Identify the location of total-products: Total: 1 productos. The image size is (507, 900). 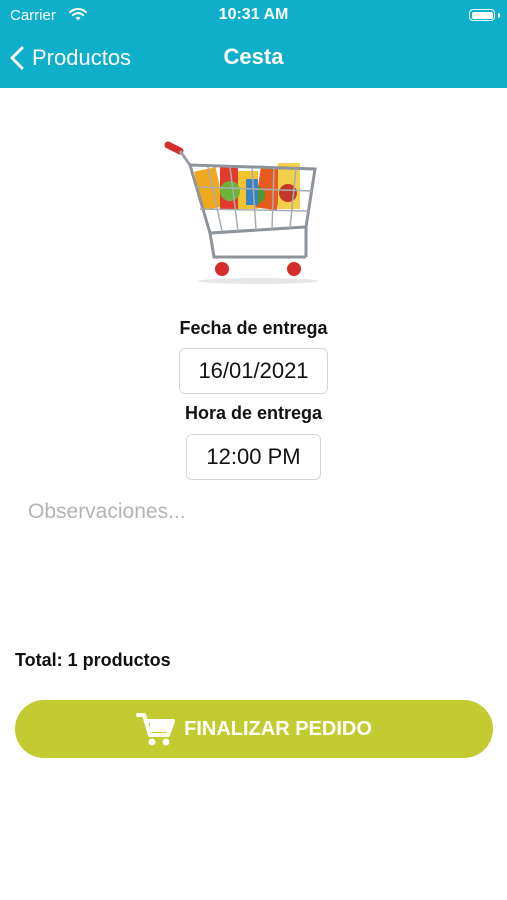
(93, 660).